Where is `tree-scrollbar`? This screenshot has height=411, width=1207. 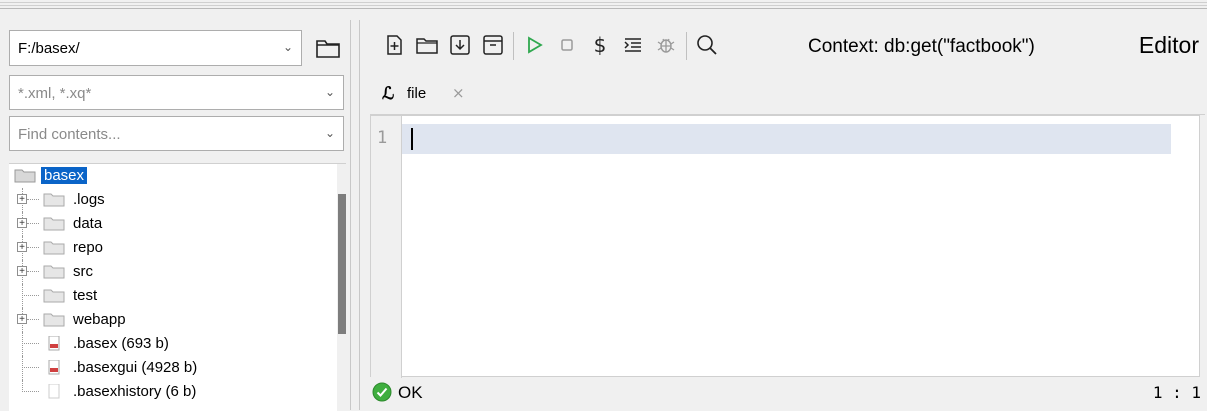 tree-scrollbar is located at coordinates (341, 287).